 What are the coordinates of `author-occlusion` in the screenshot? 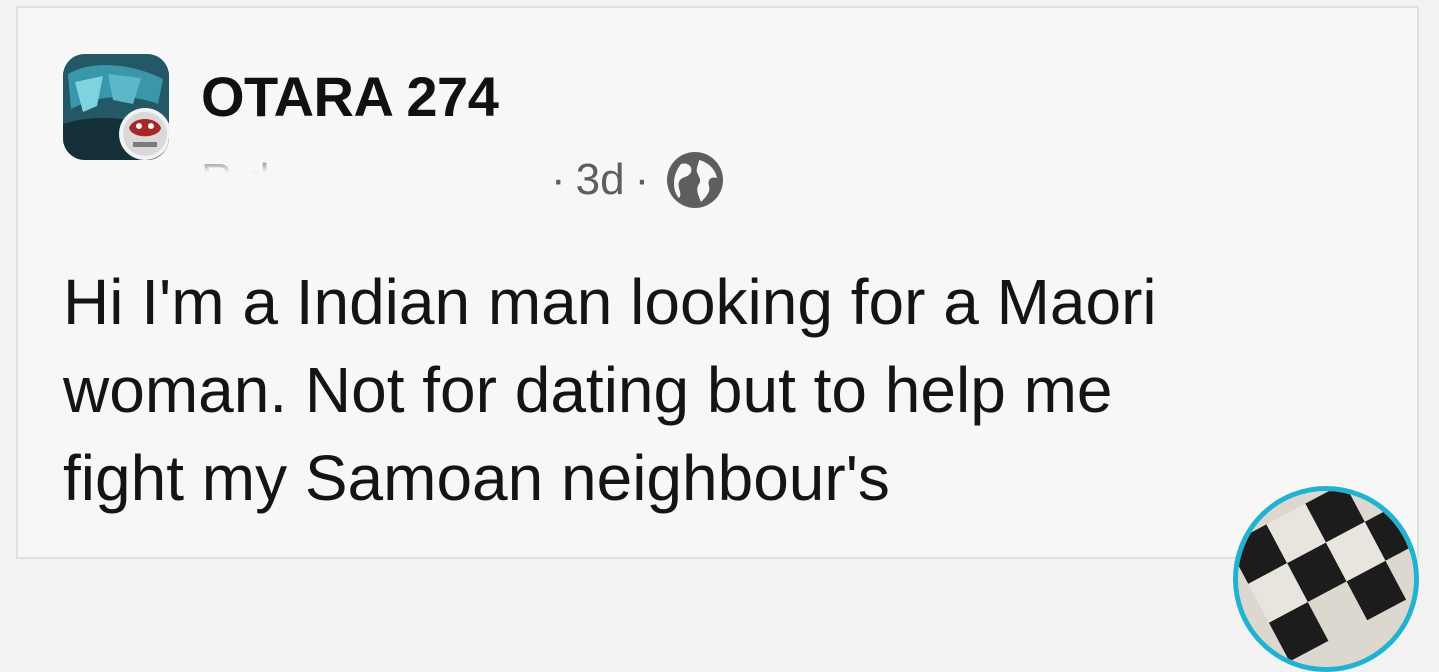 It's located at (364, 180).